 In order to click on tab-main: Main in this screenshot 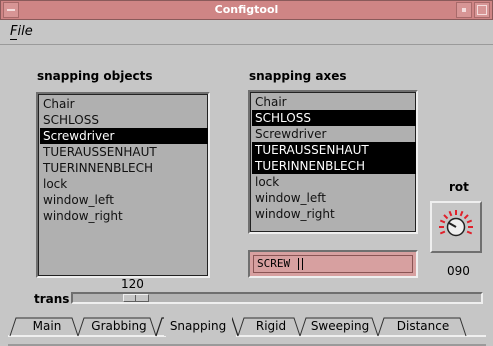, I will do `click(47, 326)`.